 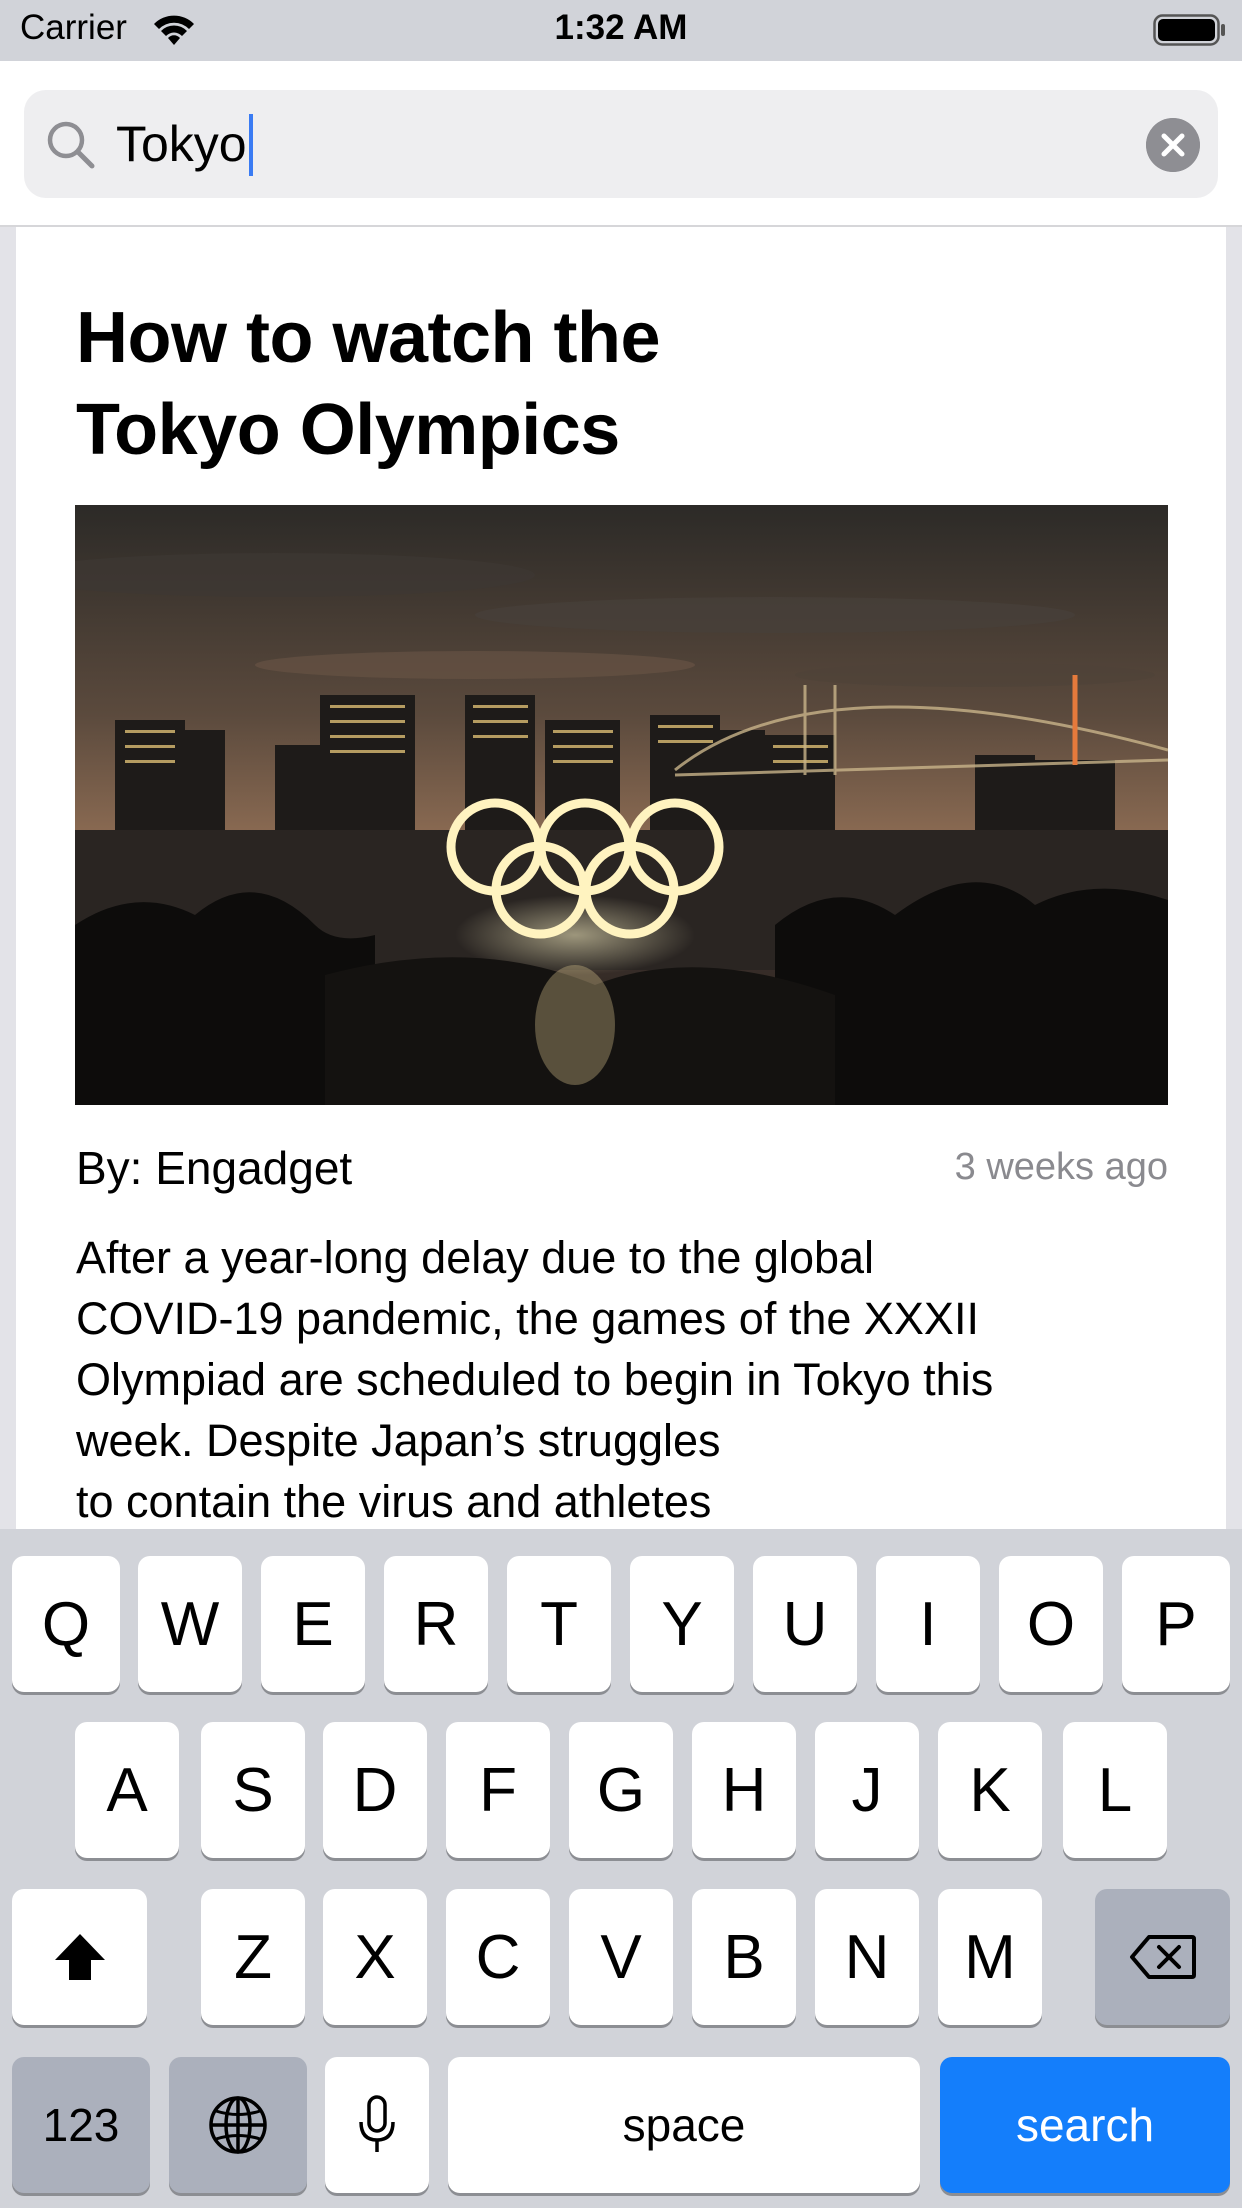 I want to click on search-key: search, so click(x=1085, y=2125).